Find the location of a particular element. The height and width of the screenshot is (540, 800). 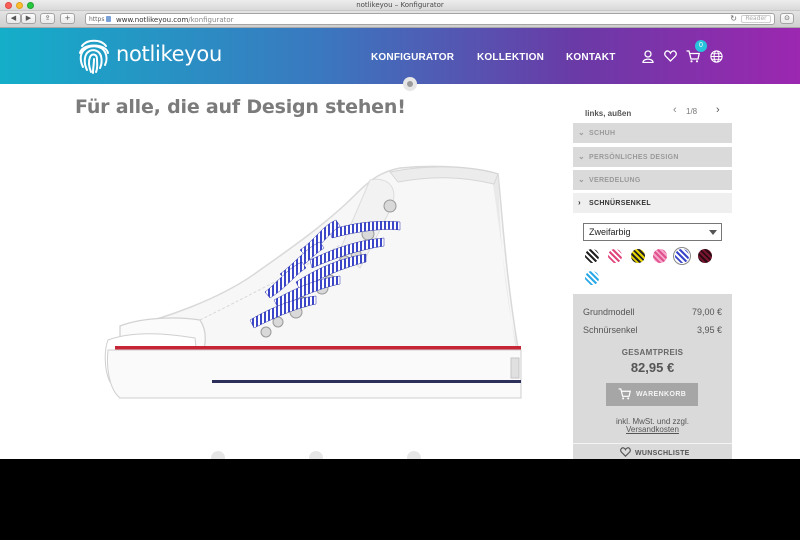

nav-konfigurator: KONFIGURATOR is located at coordinates (412, 57).